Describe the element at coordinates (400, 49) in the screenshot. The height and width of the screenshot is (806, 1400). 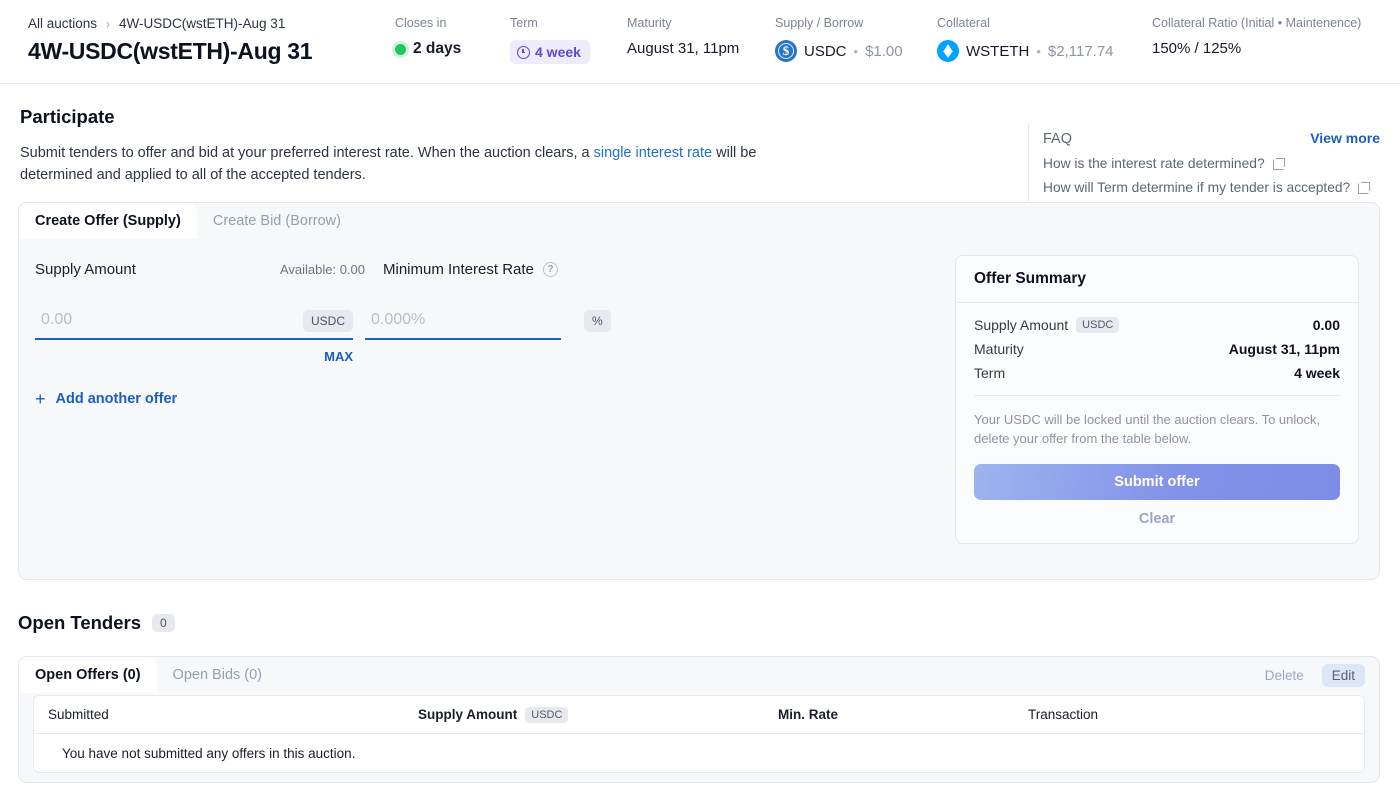
I see `status-dot-icon` at that location.